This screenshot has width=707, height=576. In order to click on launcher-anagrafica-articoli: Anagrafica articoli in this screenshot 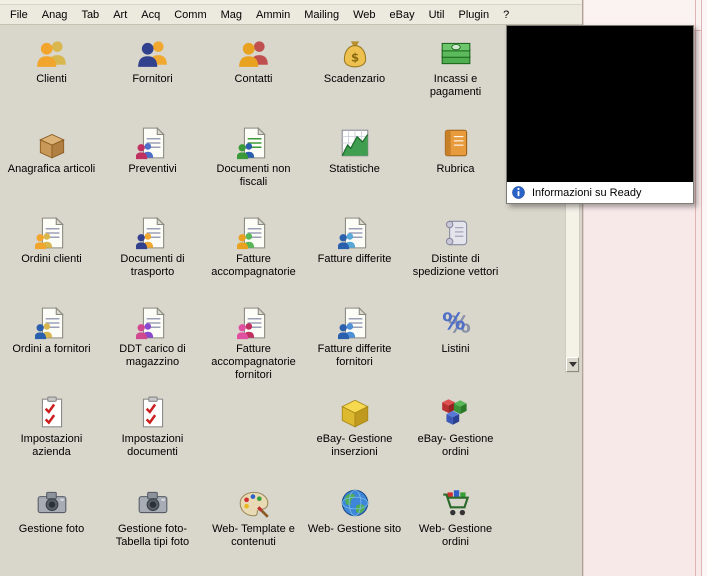, I will do `click(51, 165)`.